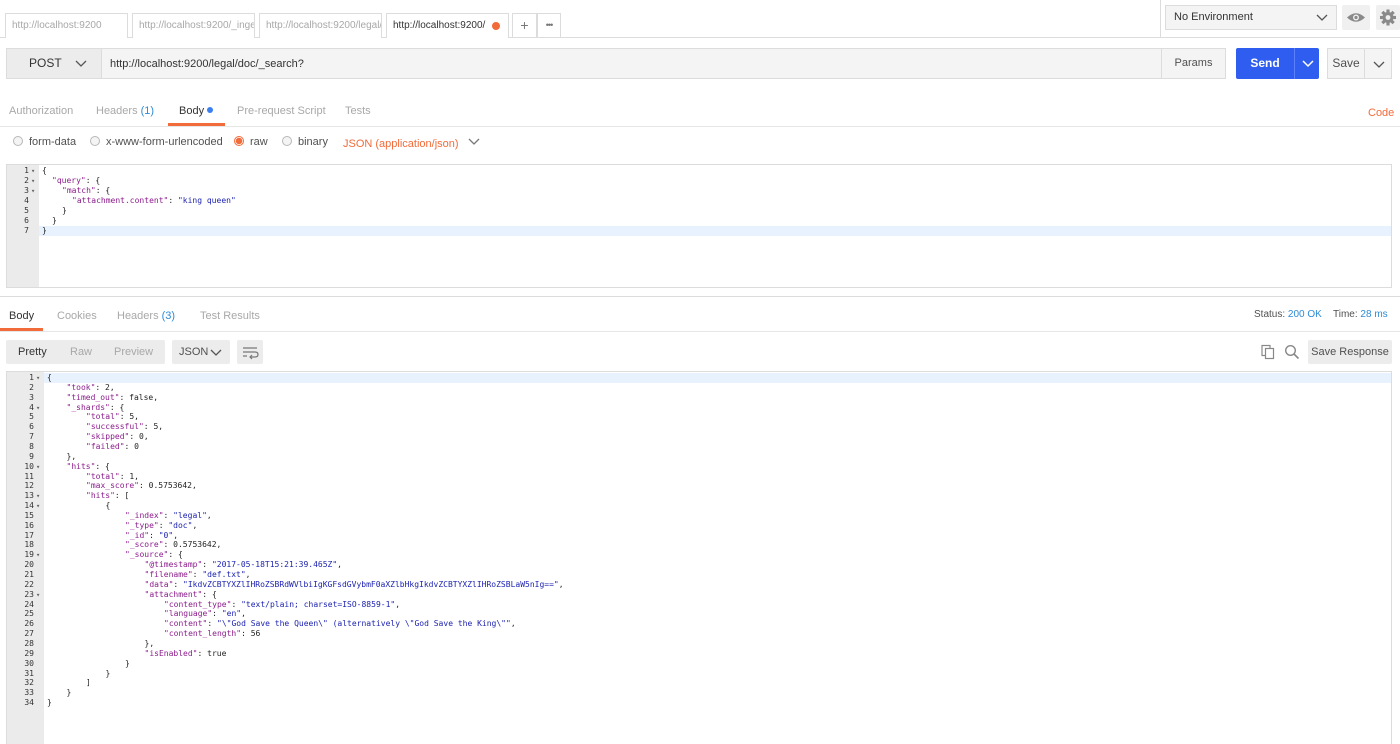  What do you see at coordinates (29, 653) in the screenshot?
I see `line-number: 29` at bounding box center [29, 653].